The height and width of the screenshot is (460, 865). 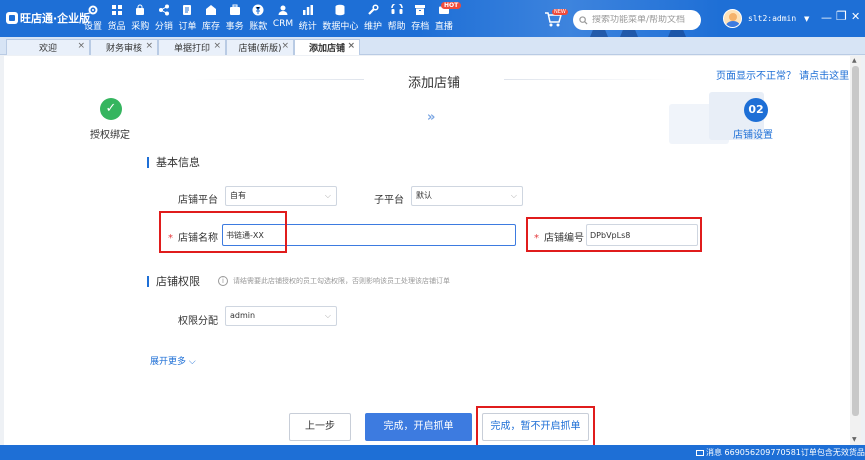 What do you see at coordinates (211, 27) in the screenshot?
I see `menu-item-label: 库存` at bounding box center [211, 27].